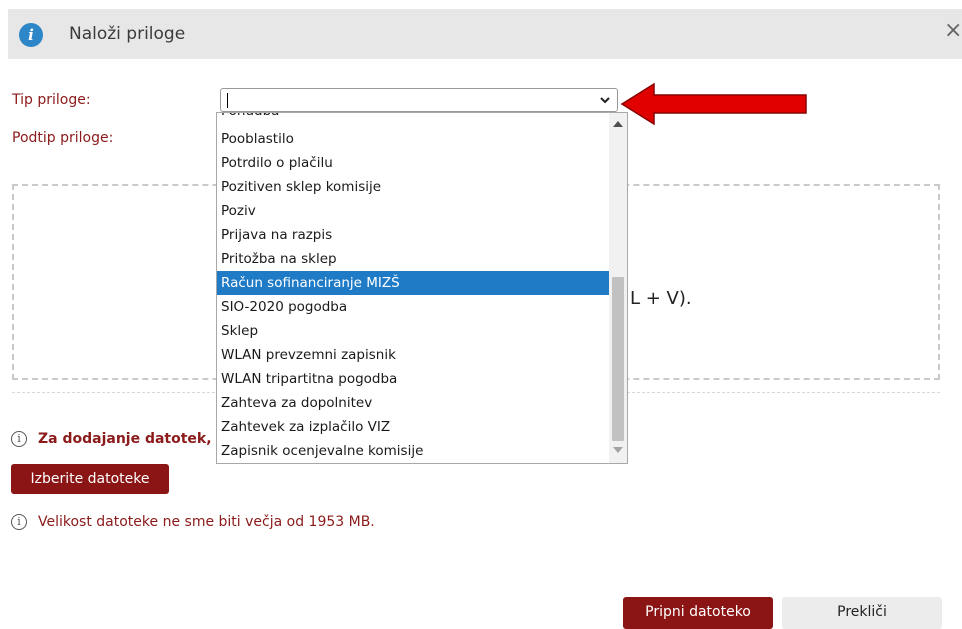 Image resolution: width=962 pixels, height=629 pixels. I want to click on dropdown-option: Zapisnik ocenjevalne komisije, so click(413, 451).